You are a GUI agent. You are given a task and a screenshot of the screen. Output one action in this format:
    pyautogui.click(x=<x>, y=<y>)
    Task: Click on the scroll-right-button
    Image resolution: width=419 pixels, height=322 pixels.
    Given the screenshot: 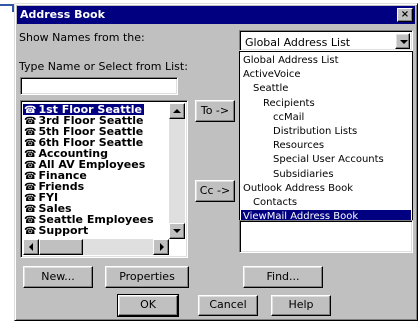 What is the action you would take?
    pyautogui.click(x=161, y=247)
    